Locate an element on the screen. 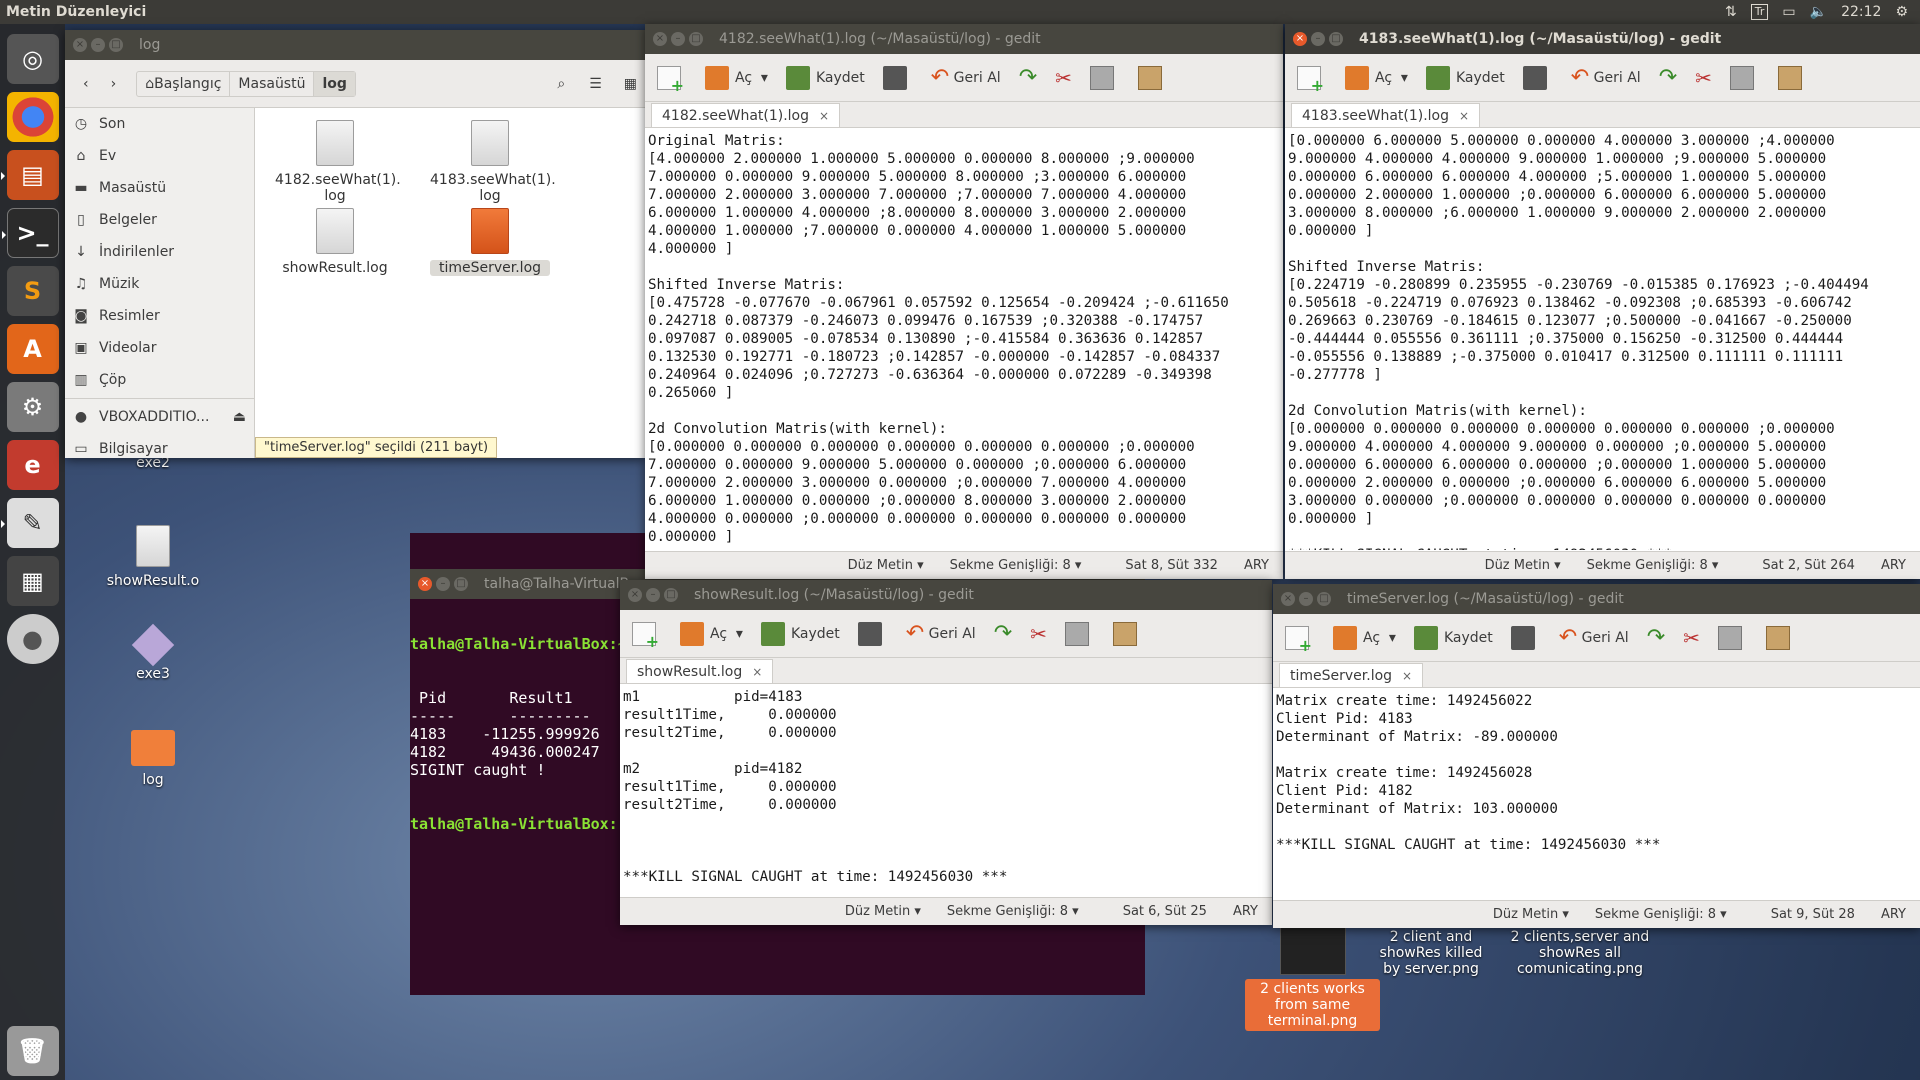 This screenshot has width=1920, height=1080. document-tab: timeServer.log × is located at coordinates (1351, 675).